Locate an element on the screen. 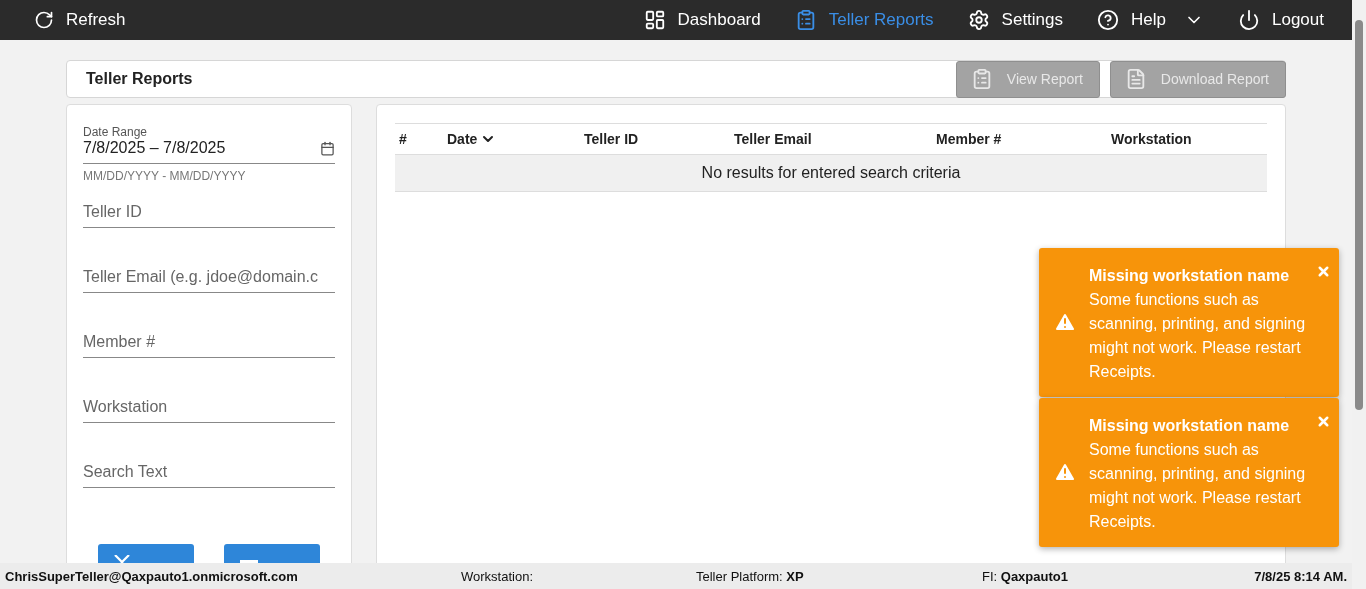 The width and height of the screenshot is (1366, 589). nav-item: Help is located at coordinates (1150, 20).